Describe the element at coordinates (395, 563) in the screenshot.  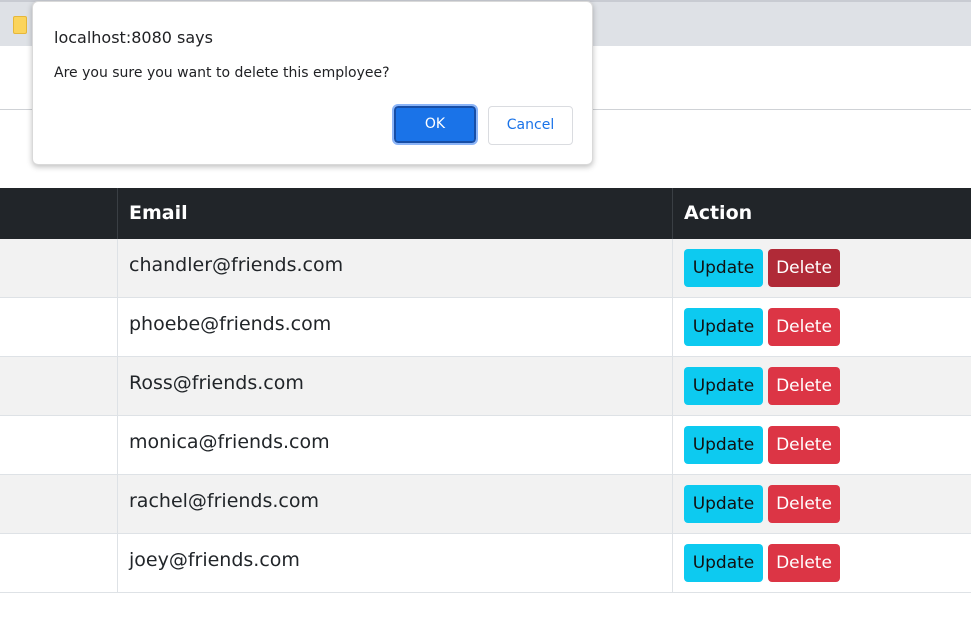
I see `email-cell: joey@friends.com` at that location.